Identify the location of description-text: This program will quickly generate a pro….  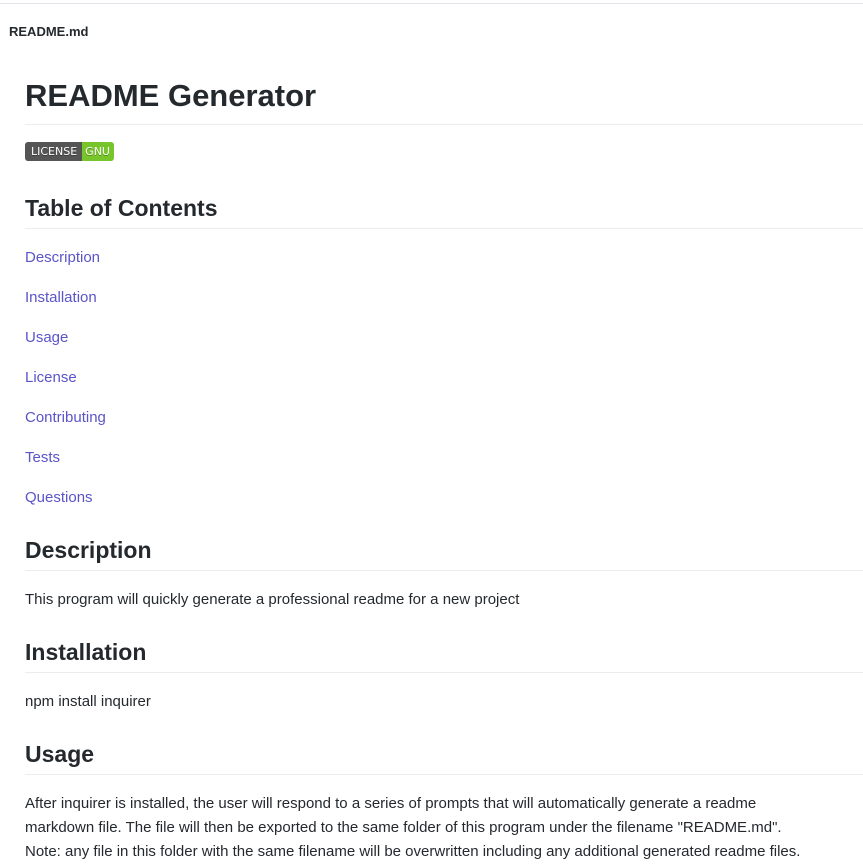
(272, 599).